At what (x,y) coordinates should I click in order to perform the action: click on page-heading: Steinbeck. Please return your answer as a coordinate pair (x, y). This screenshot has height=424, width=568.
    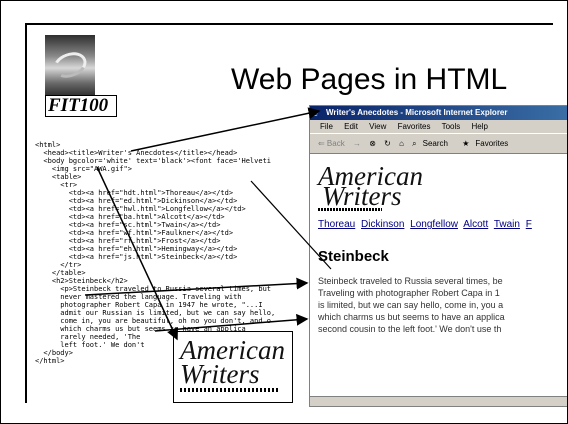
    Looking at the image, I should click on (353, 256).